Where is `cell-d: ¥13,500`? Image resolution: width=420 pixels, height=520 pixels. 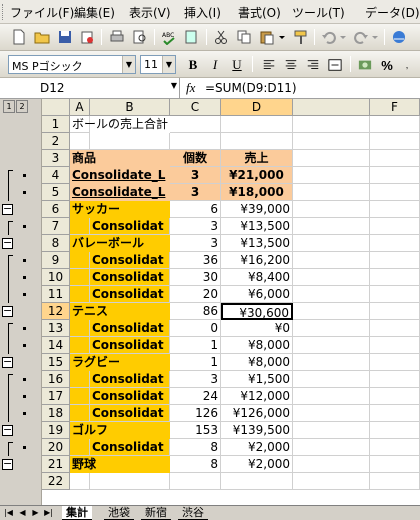
cell-d: ¥13,500 is located at coordinates (257, 243).